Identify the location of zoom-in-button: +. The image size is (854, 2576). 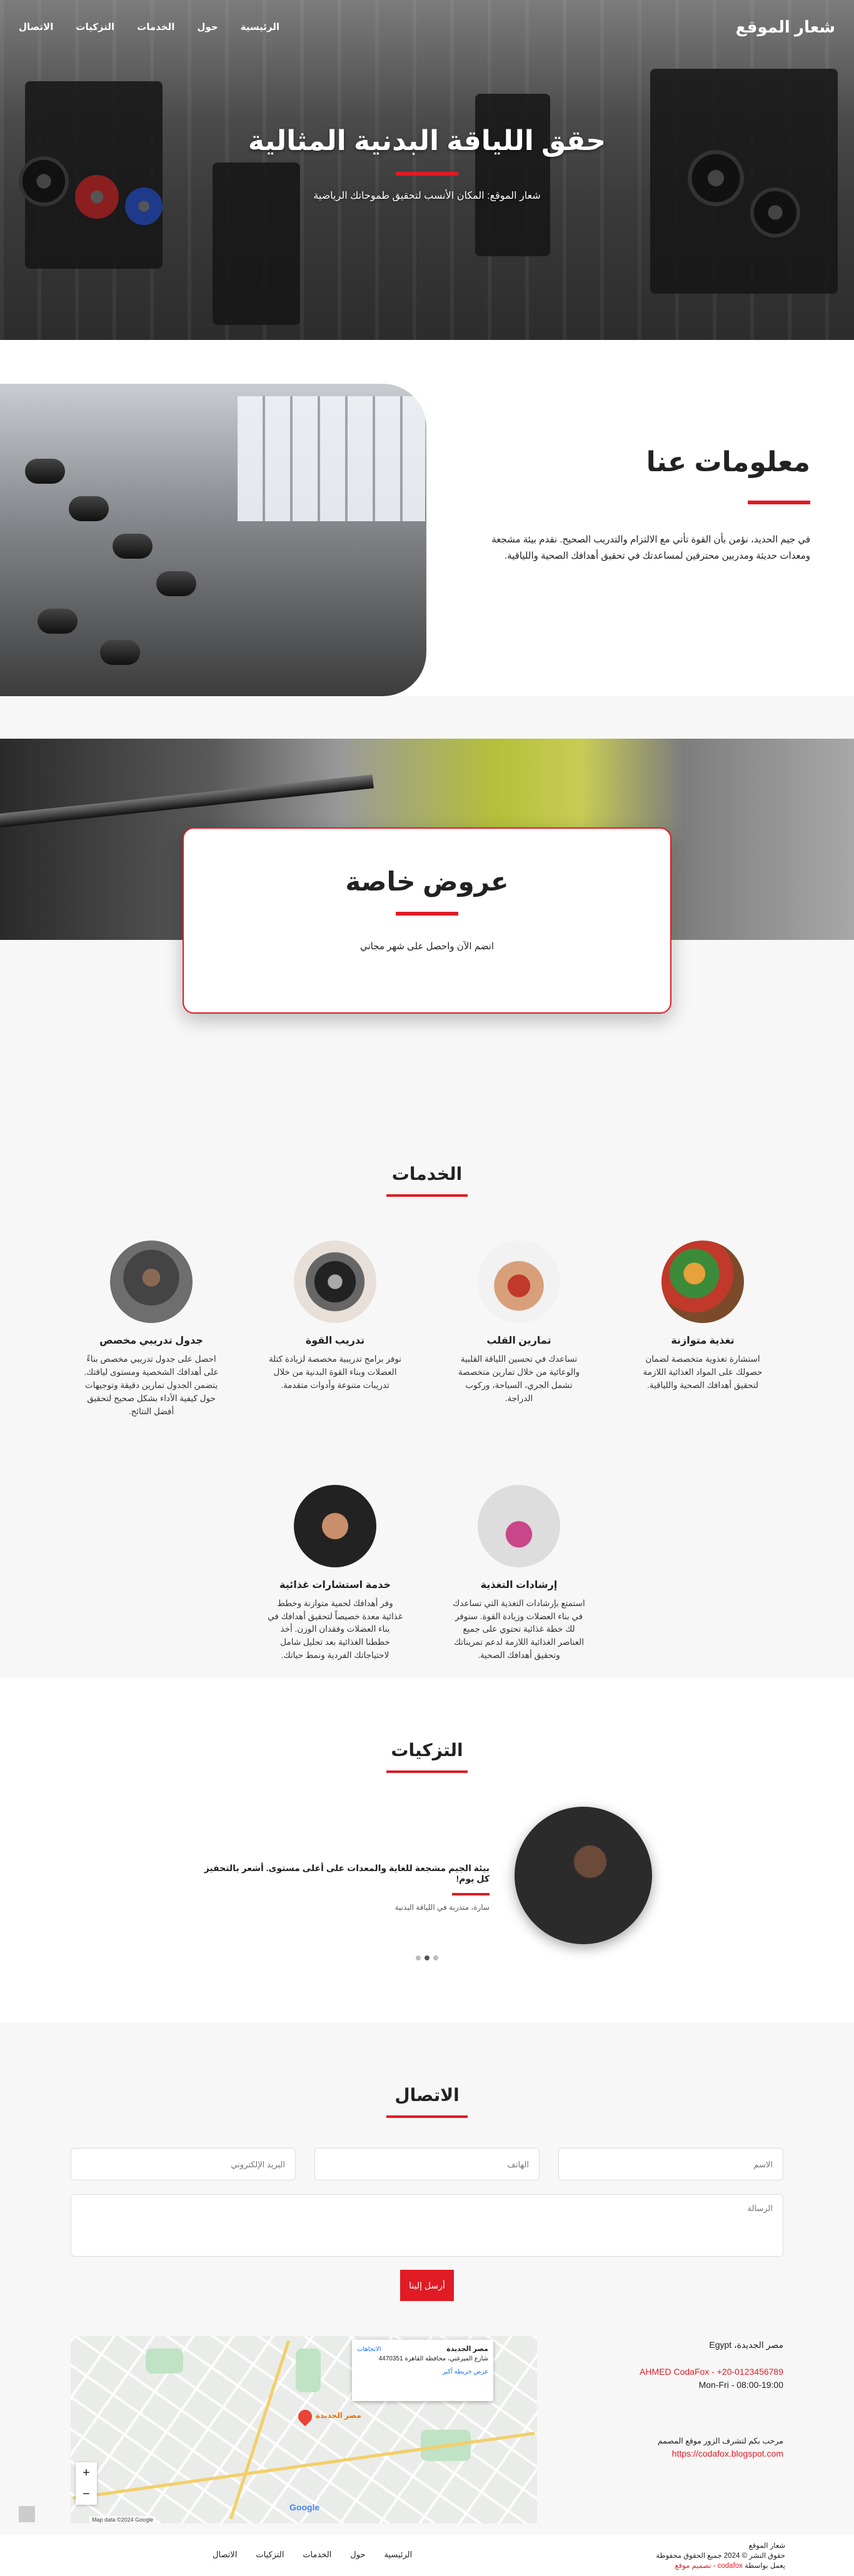
(86, 2473).